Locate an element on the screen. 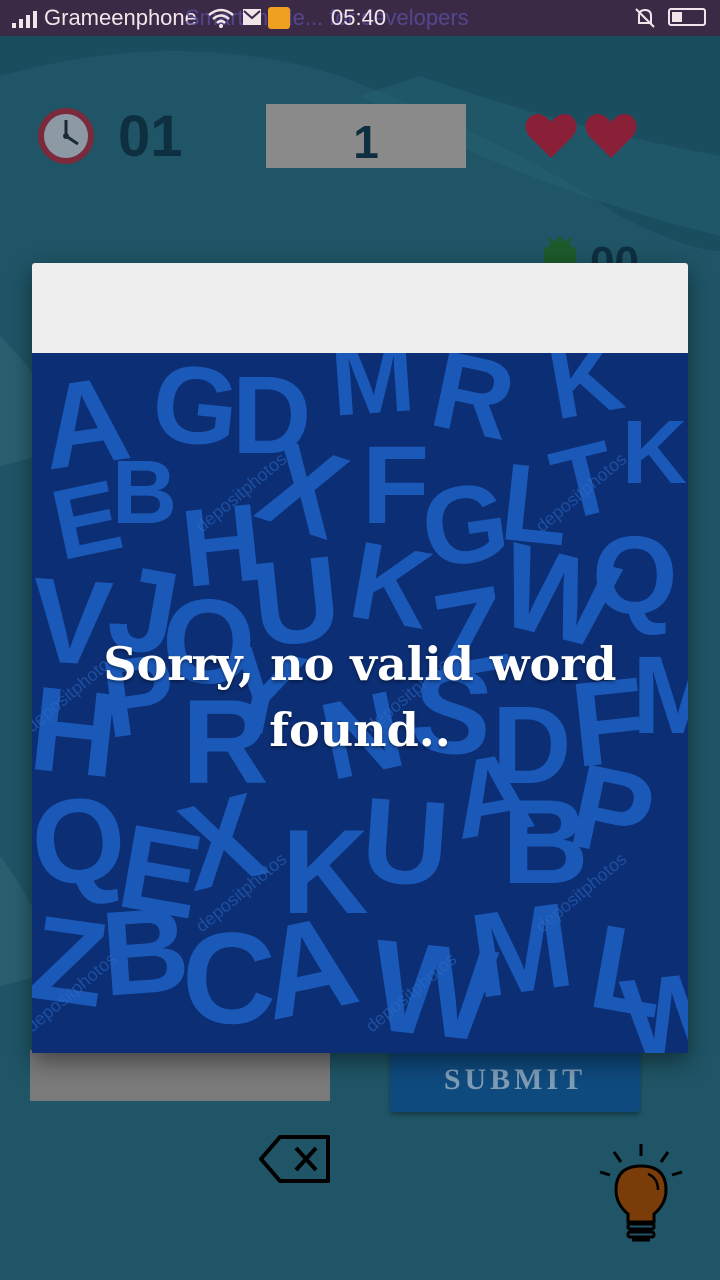 The height and width of the screenshot is (1280, 720). battery-icon is located at coordinates (687, 17).